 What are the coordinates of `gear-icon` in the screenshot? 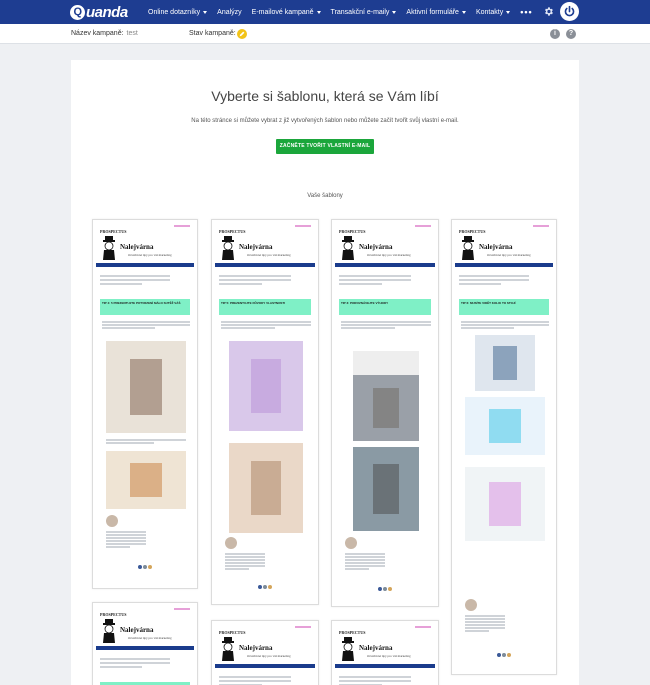 It's located at (548, 11).